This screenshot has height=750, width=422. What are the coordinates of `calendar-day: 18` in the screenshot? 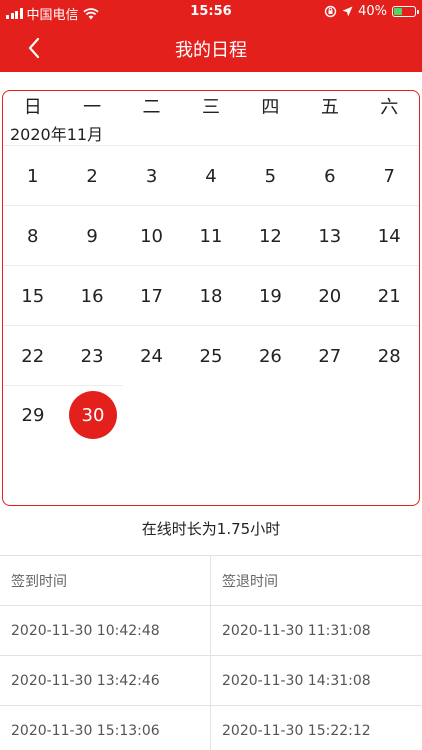 It's located at (210, 296).